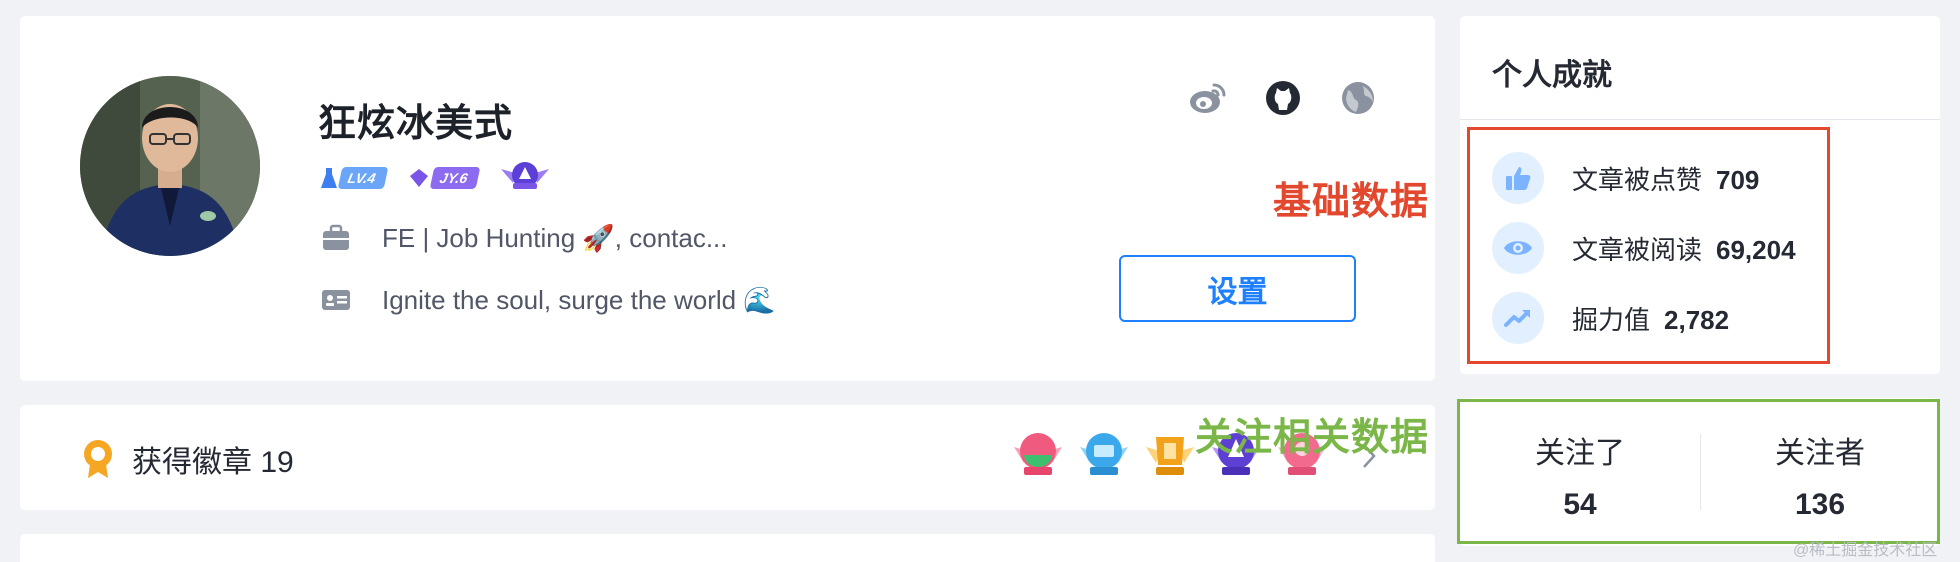 The image size is (1960, 562). Describe the element at coordinates (213, 462) in the screenshot. I see `badge-count: 获得徽章 19` at that location.